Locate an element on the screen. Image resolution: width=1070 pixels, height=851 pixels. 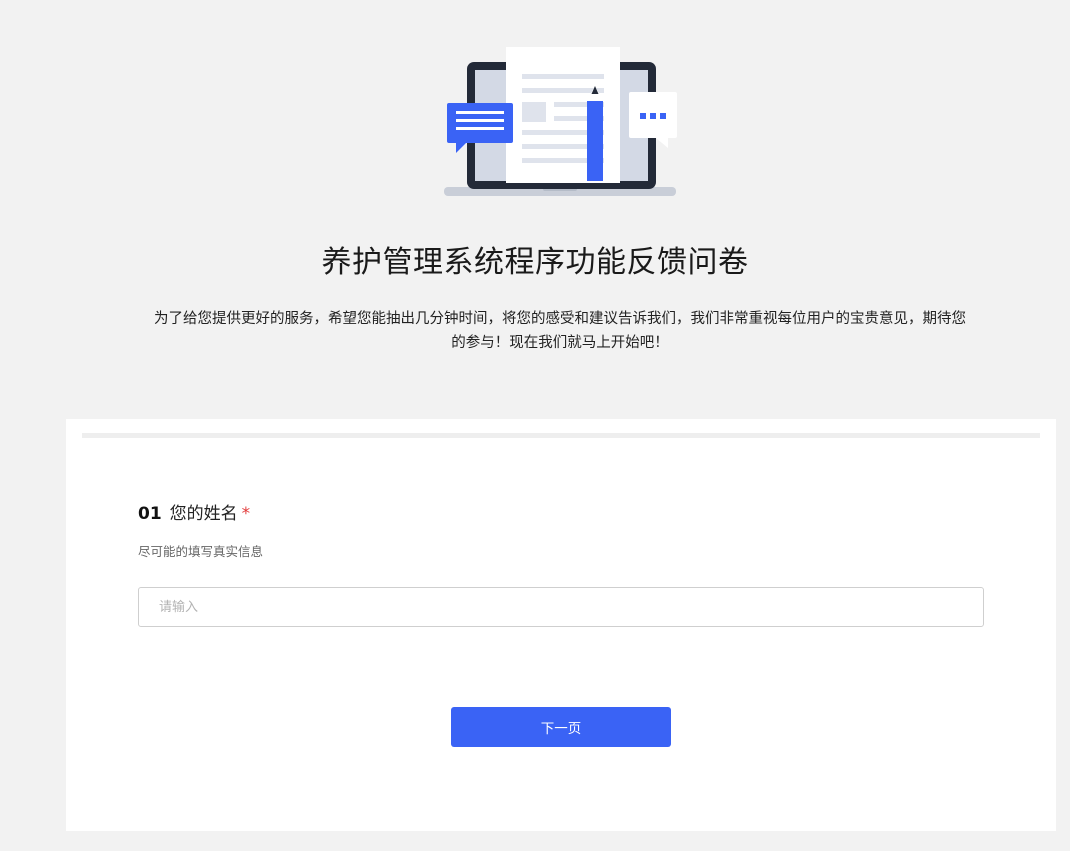
progress-bar is located at coordinates (561, 435).